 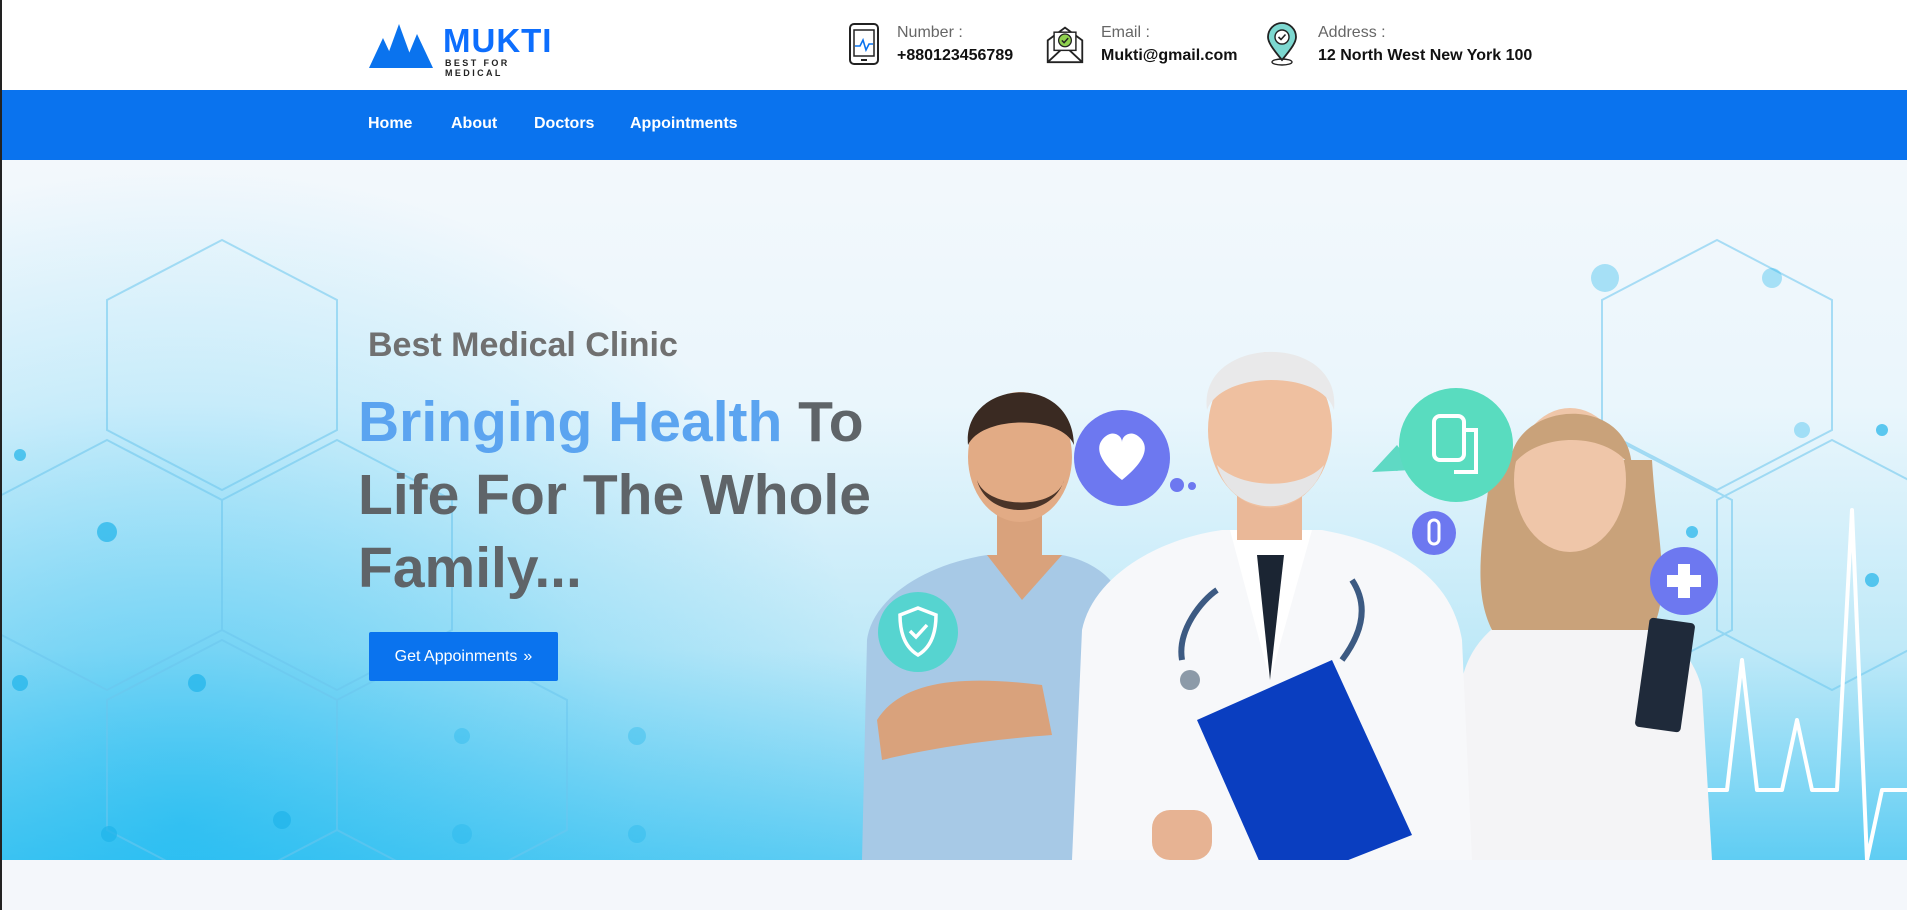 What do you see at coordinates (954, 125) in the screenshot?
I see `main-nav: Home About Doctors Appointments` at bounding box center [954, 125].